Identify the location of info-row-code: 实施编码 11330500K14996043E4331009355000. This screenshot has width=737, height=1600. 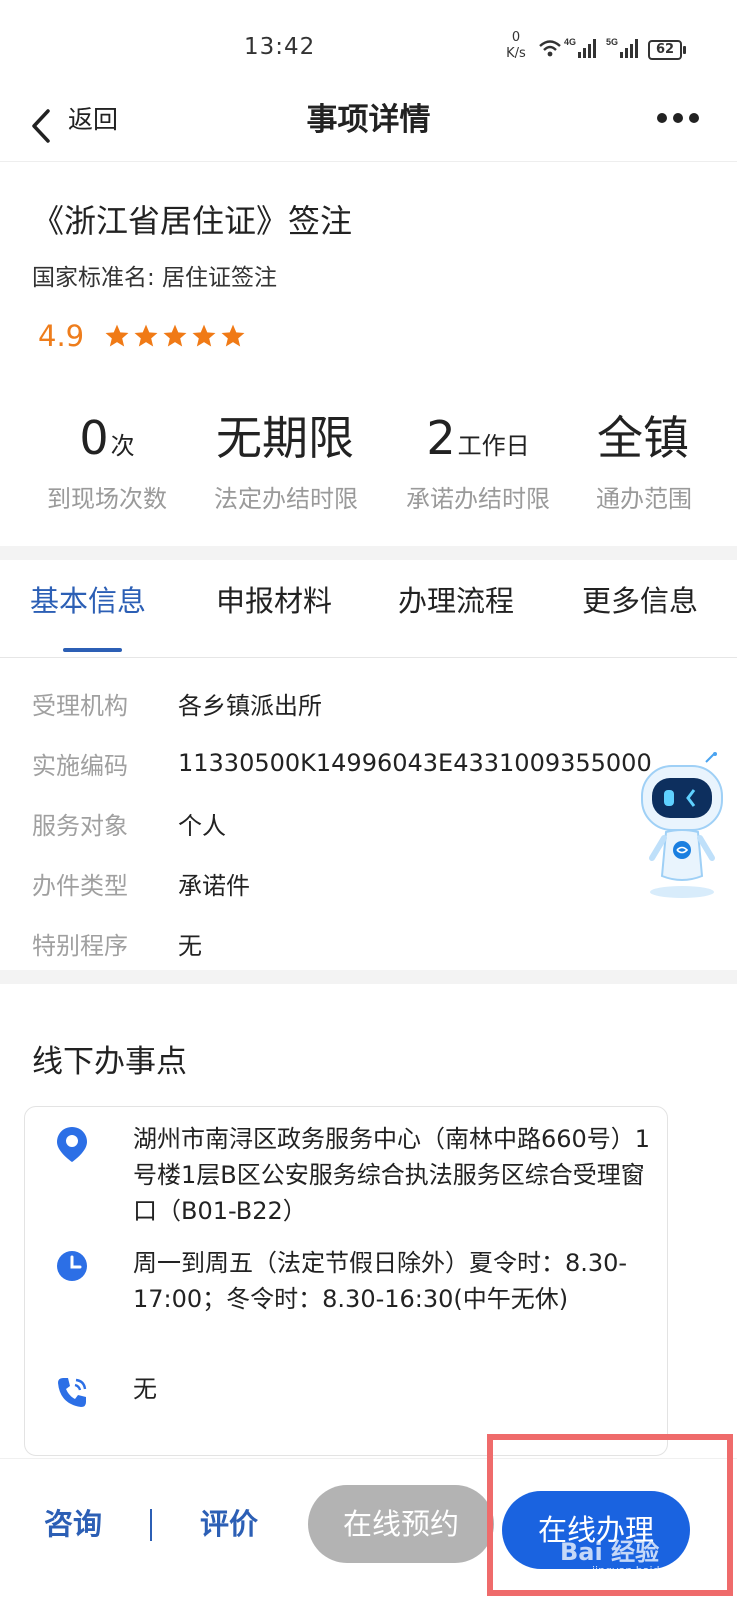
(342, 763).